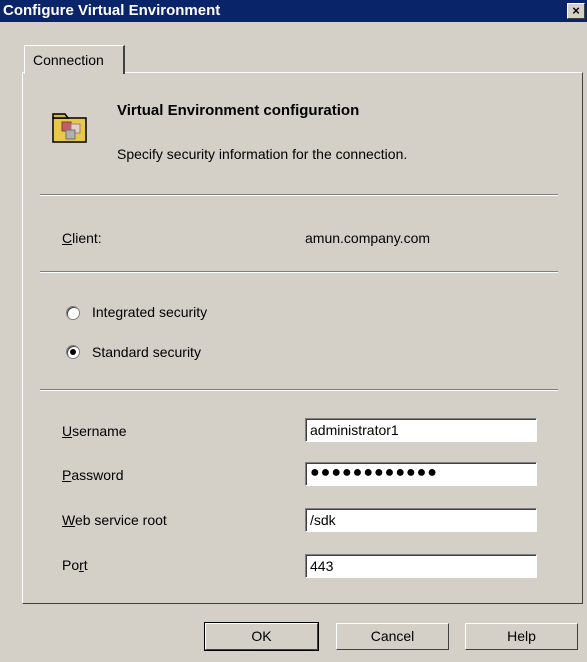 Image resolution: width=587 pixels, height=662 pixels. What do you see at coordinates (112, 10) in the screenshot?
I see `window-title: Configure Virtual Environment` at bounding box center [112, 10].